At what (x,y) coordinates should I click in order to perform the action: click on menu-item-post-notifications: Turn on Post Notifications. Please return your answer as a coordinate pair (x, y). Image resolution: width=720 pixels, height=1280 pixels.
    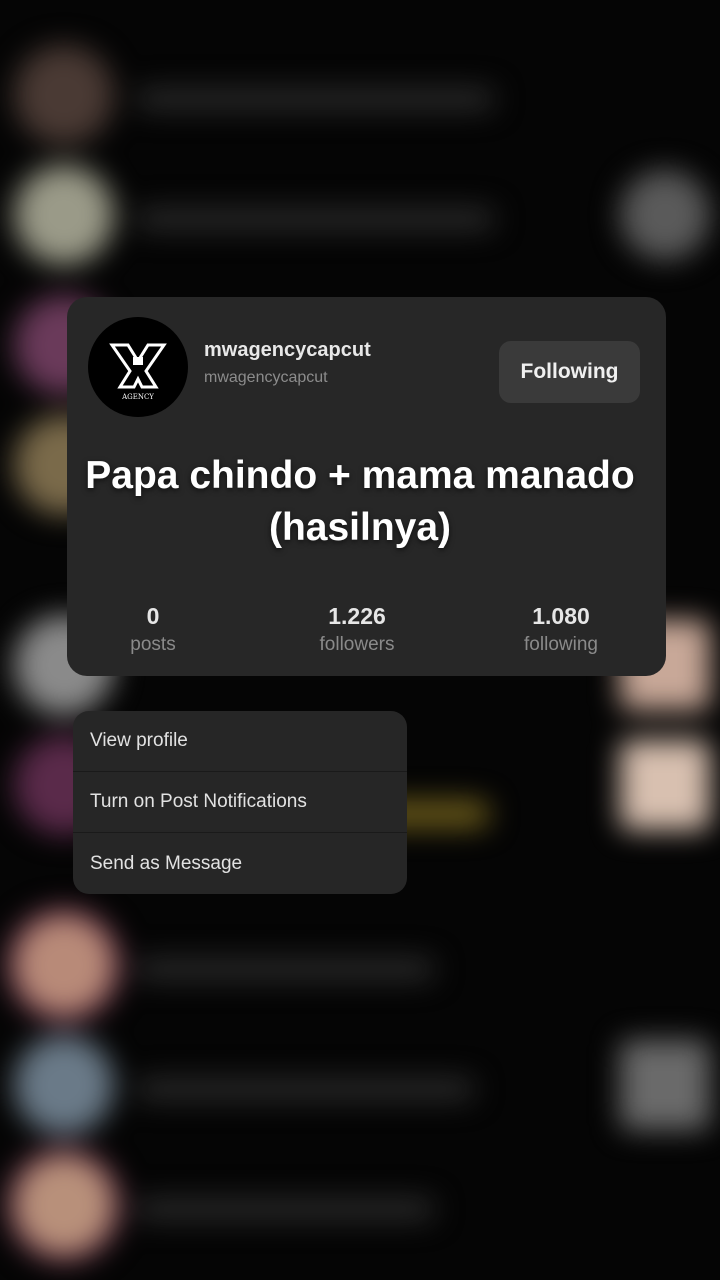
    Looking at the image, I should click on (240, 802).